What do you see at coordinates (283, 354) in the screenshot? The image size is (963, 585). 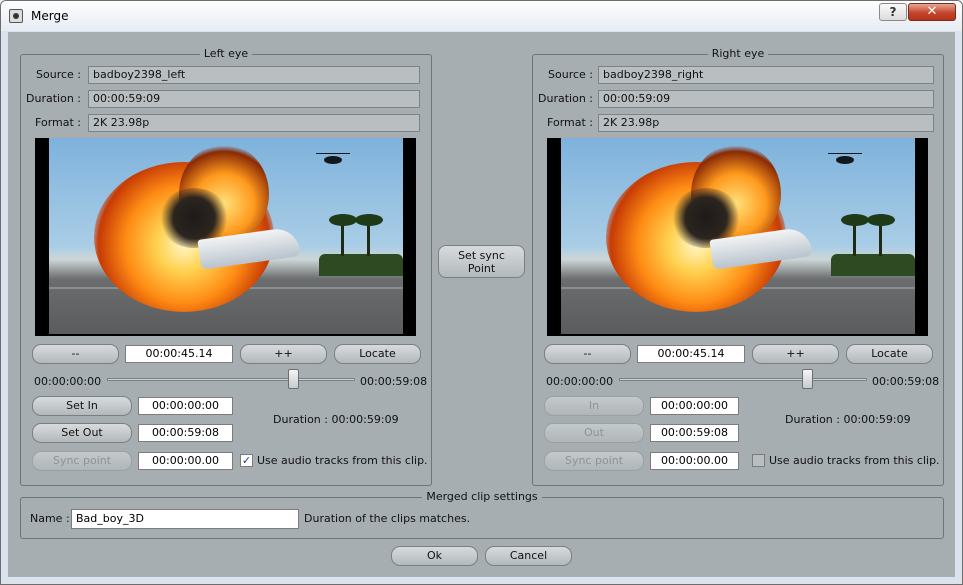 I see `left-next-frame-button: ++` at bounding box center [283, 354].